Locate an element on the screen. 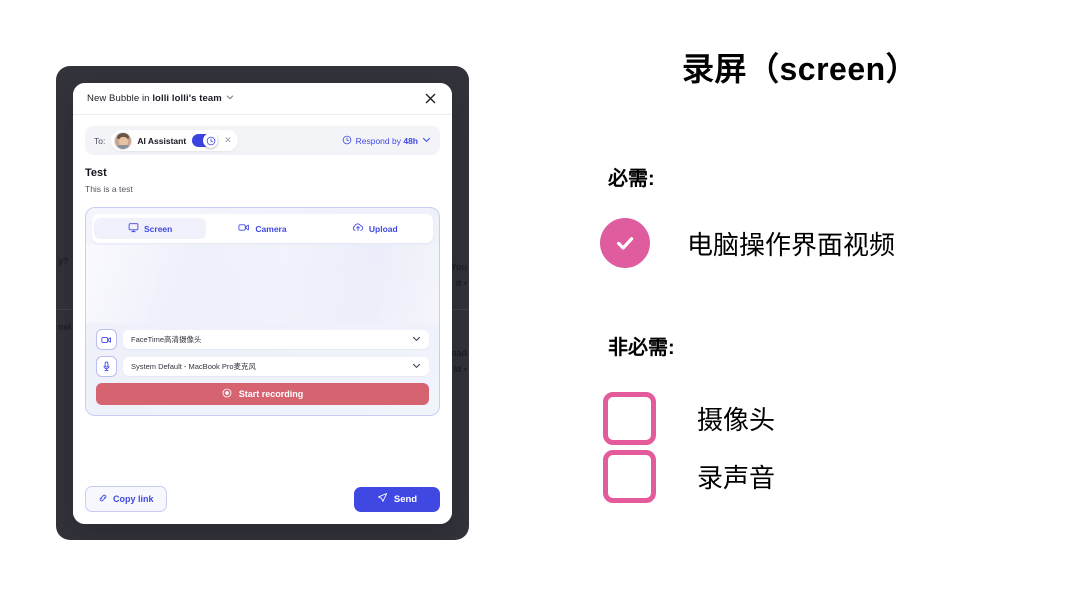 The image size is (1080, 608). modal-title-prefix: New Bubble in is located at coordinates (120, 98).